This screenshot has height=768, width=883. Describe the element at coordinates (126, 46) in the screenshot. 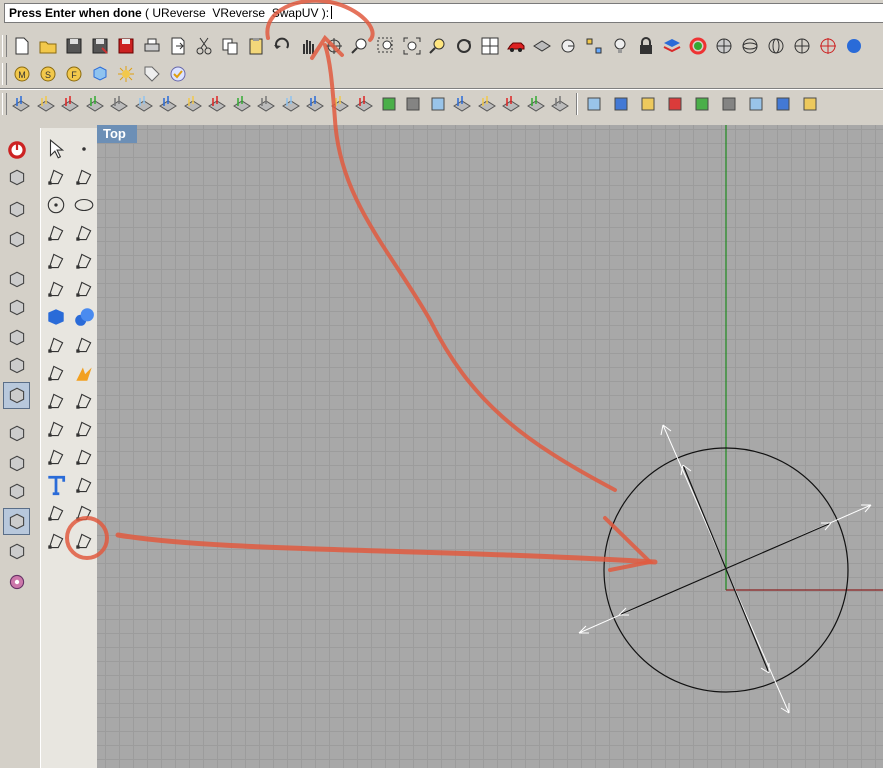

I see `save-small-icon` at that location.